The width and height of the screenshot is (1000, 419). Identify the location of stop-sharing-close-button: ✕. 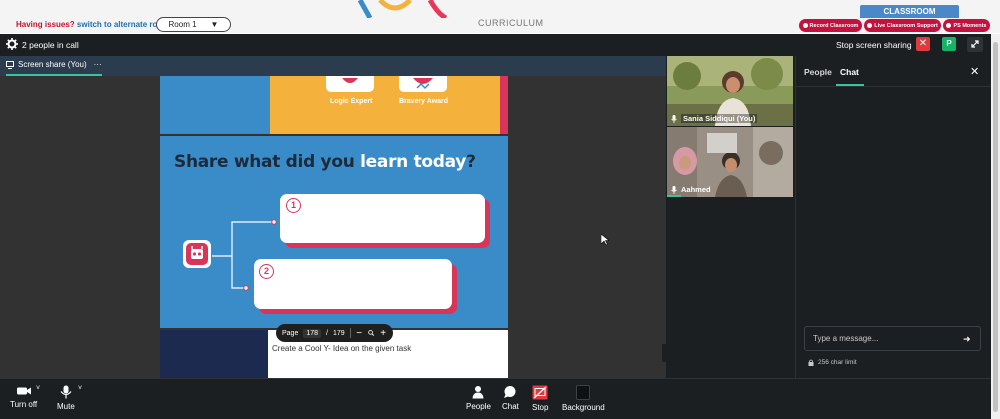
(923, 44).